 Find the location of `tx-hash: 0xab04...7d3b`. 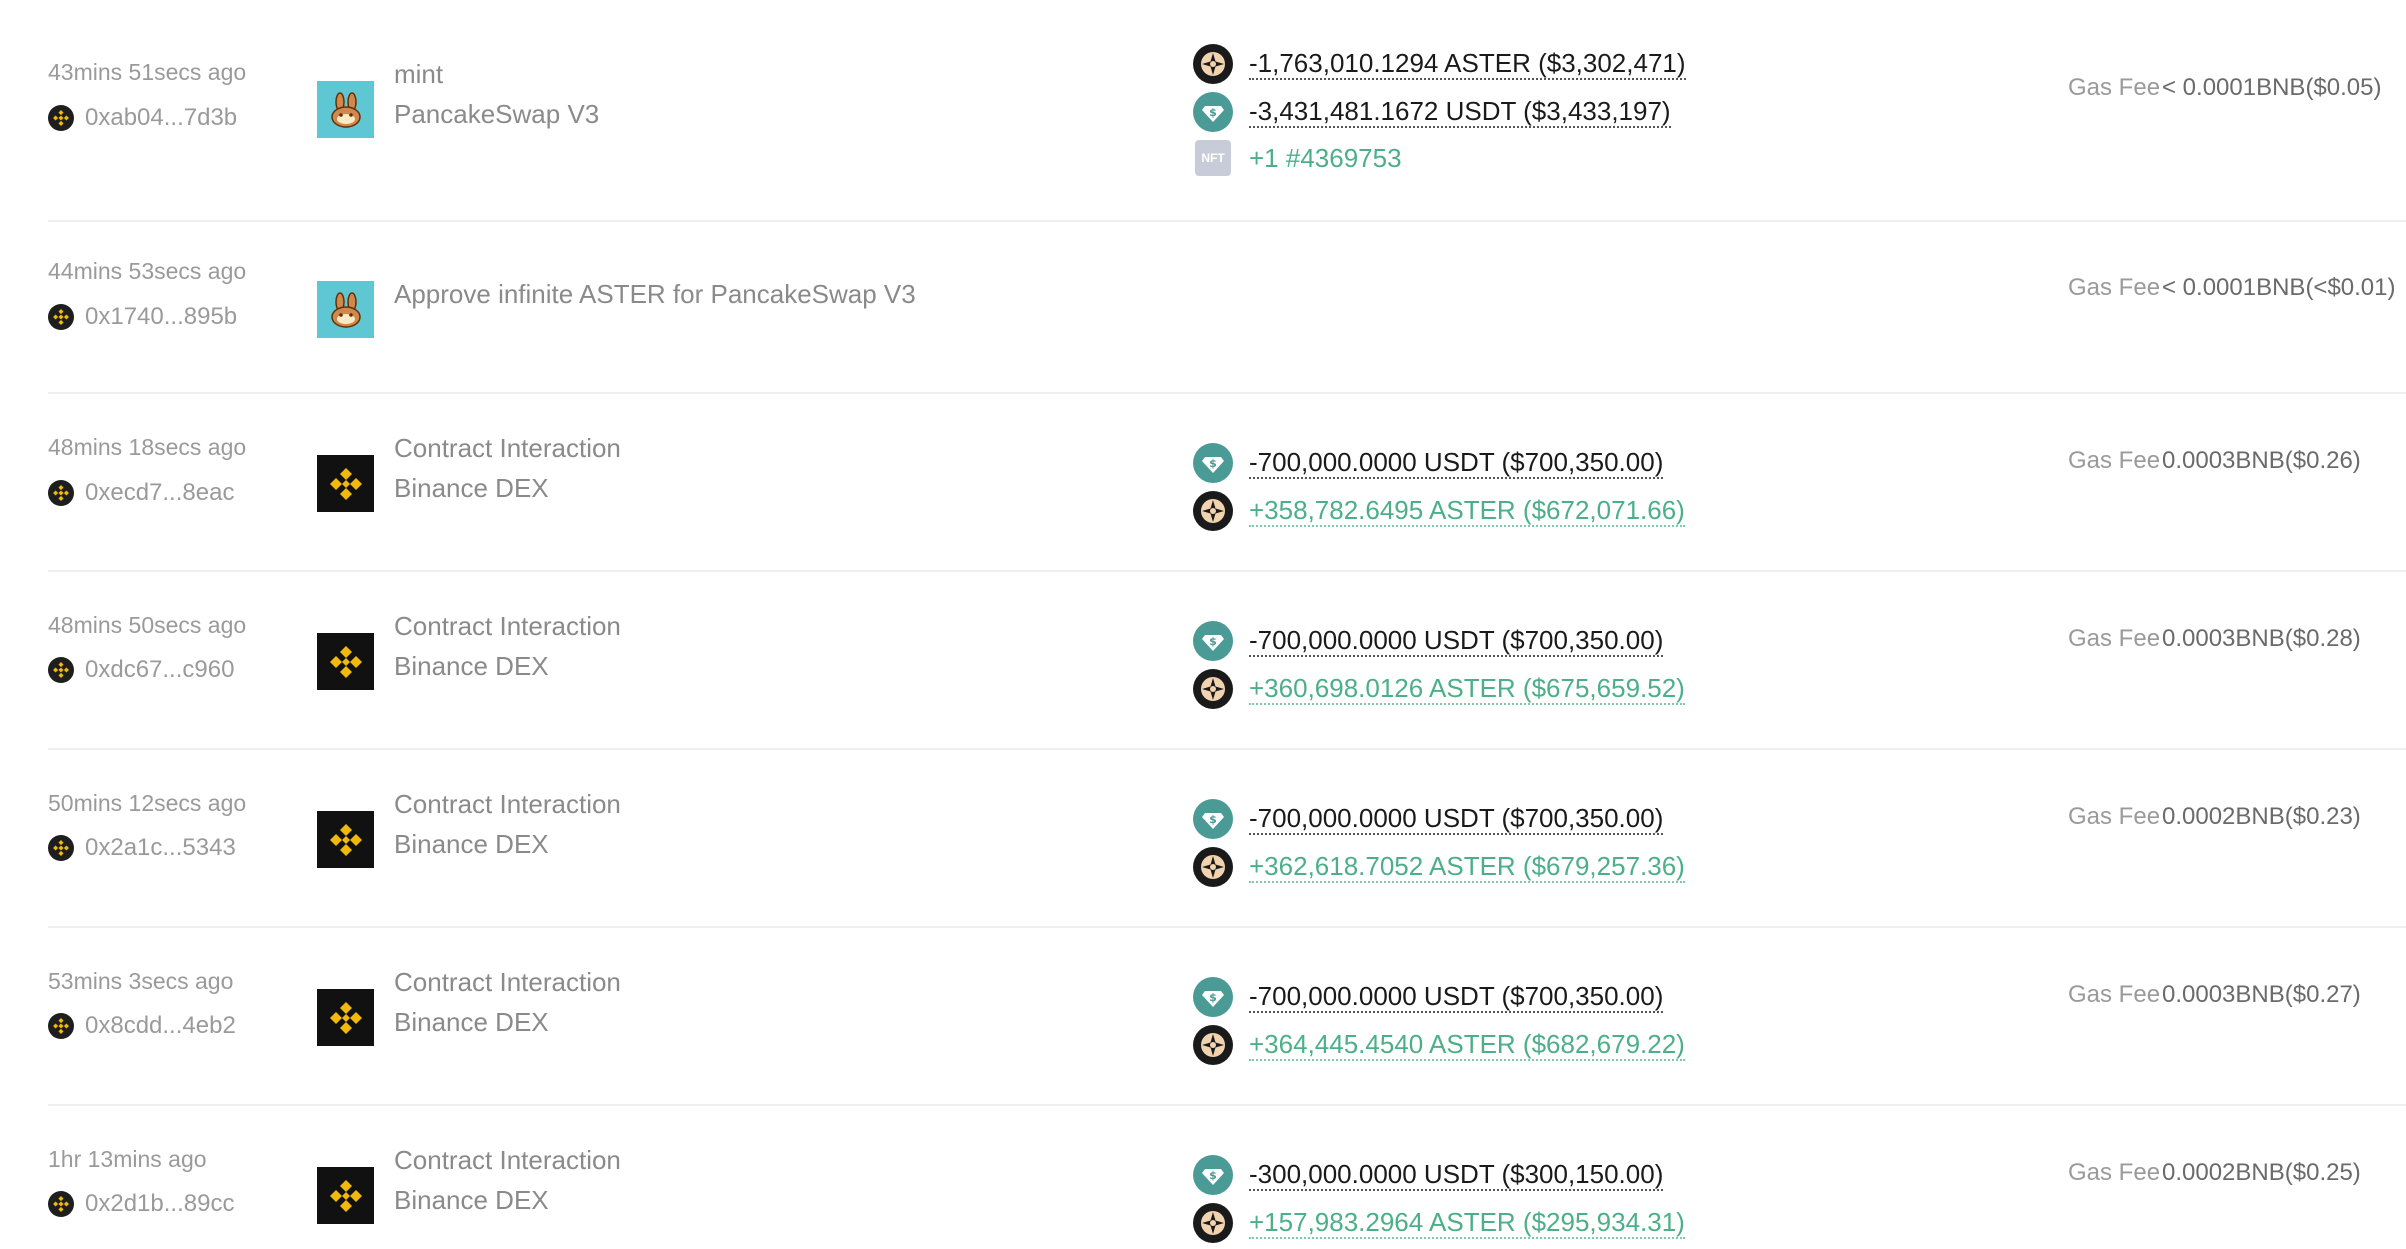

tx-hash: 0xab04...7d3b is located at coordinates (142, 118).